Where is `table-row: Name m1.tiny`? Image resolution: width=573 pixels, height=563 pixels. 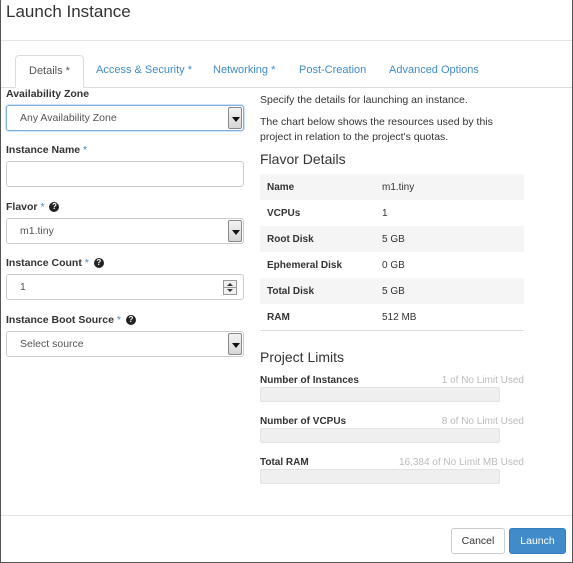 table-row: Name m1.tiny is located at coordinates (392, 187).